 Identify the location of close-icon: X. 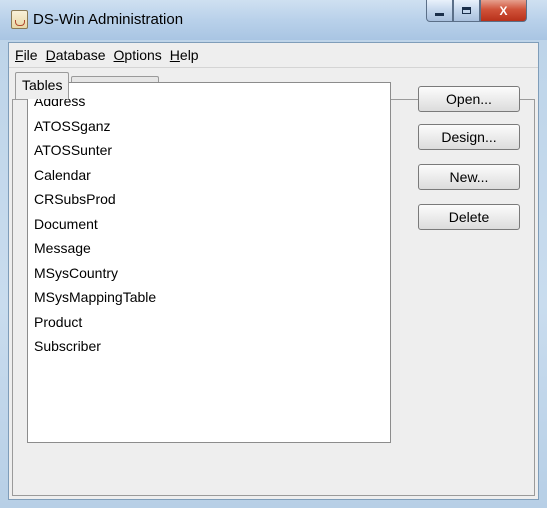
(503, 10).